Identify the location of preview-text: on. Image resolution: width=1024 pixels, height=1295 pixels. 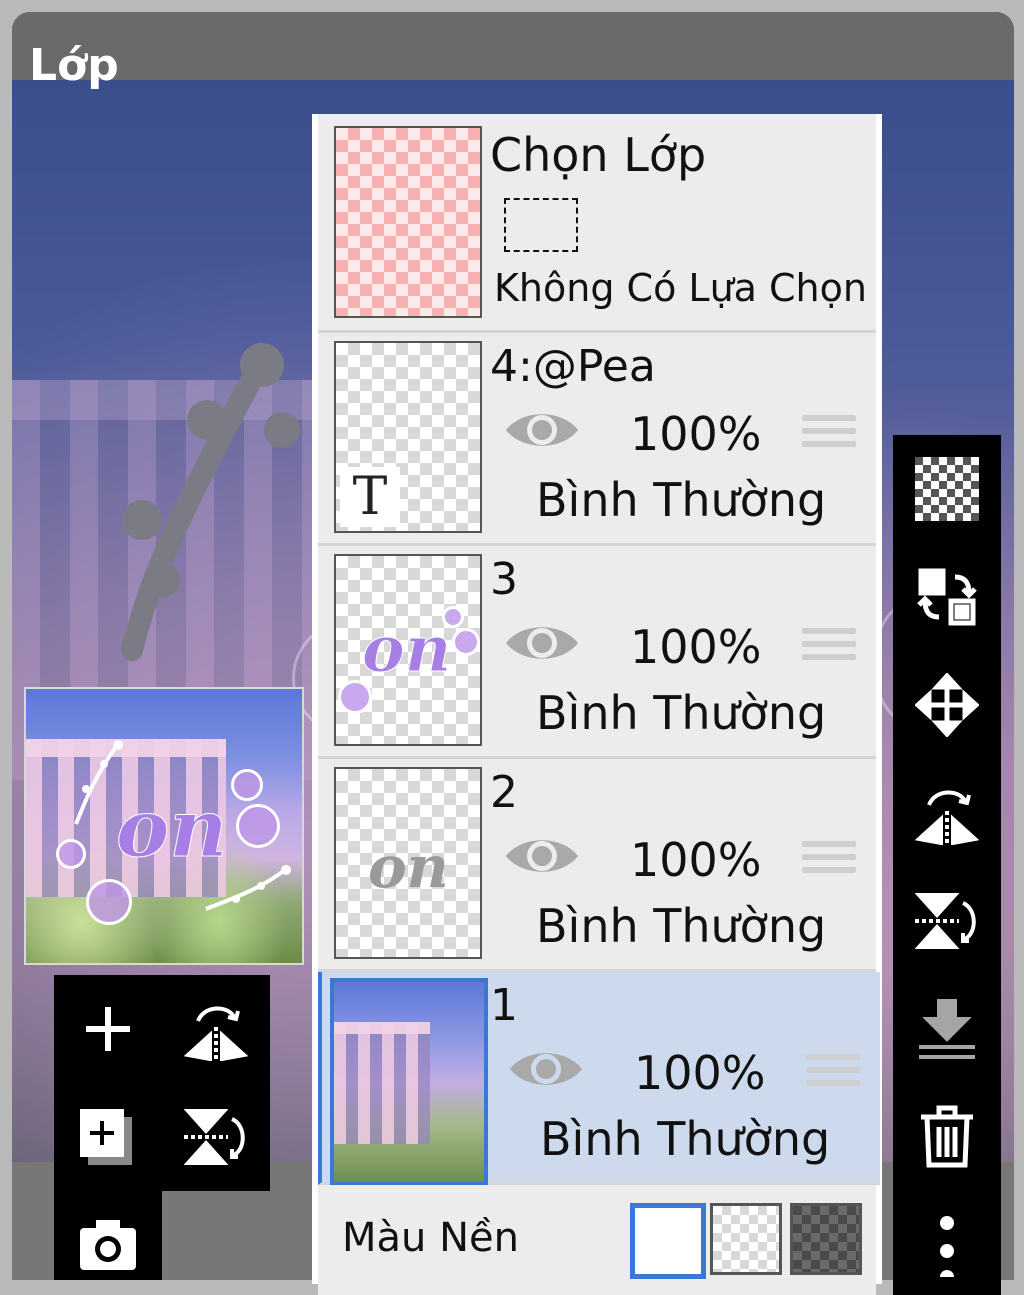
(172, 828).